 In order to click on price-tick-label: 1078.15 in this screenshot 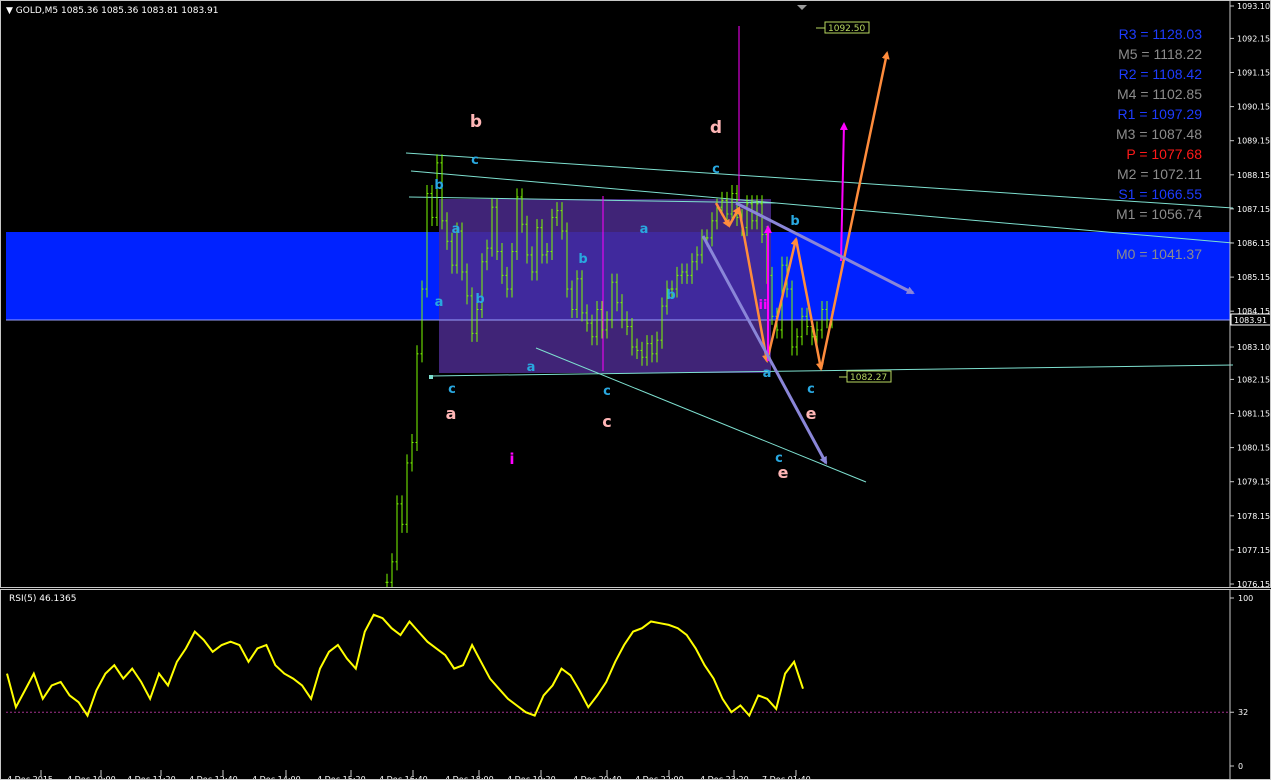, I will do `click(1253, 516)`.